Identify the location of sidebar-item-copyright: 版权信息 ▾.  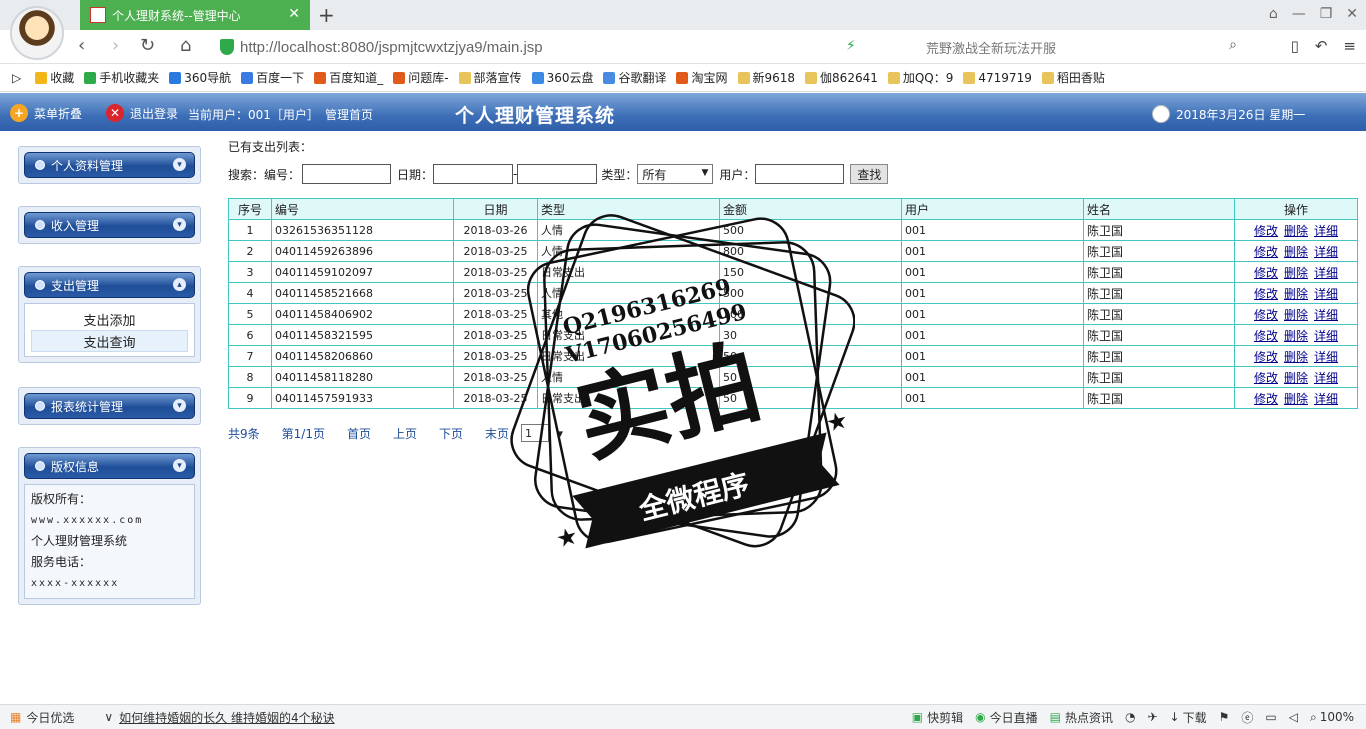
(109, 466).